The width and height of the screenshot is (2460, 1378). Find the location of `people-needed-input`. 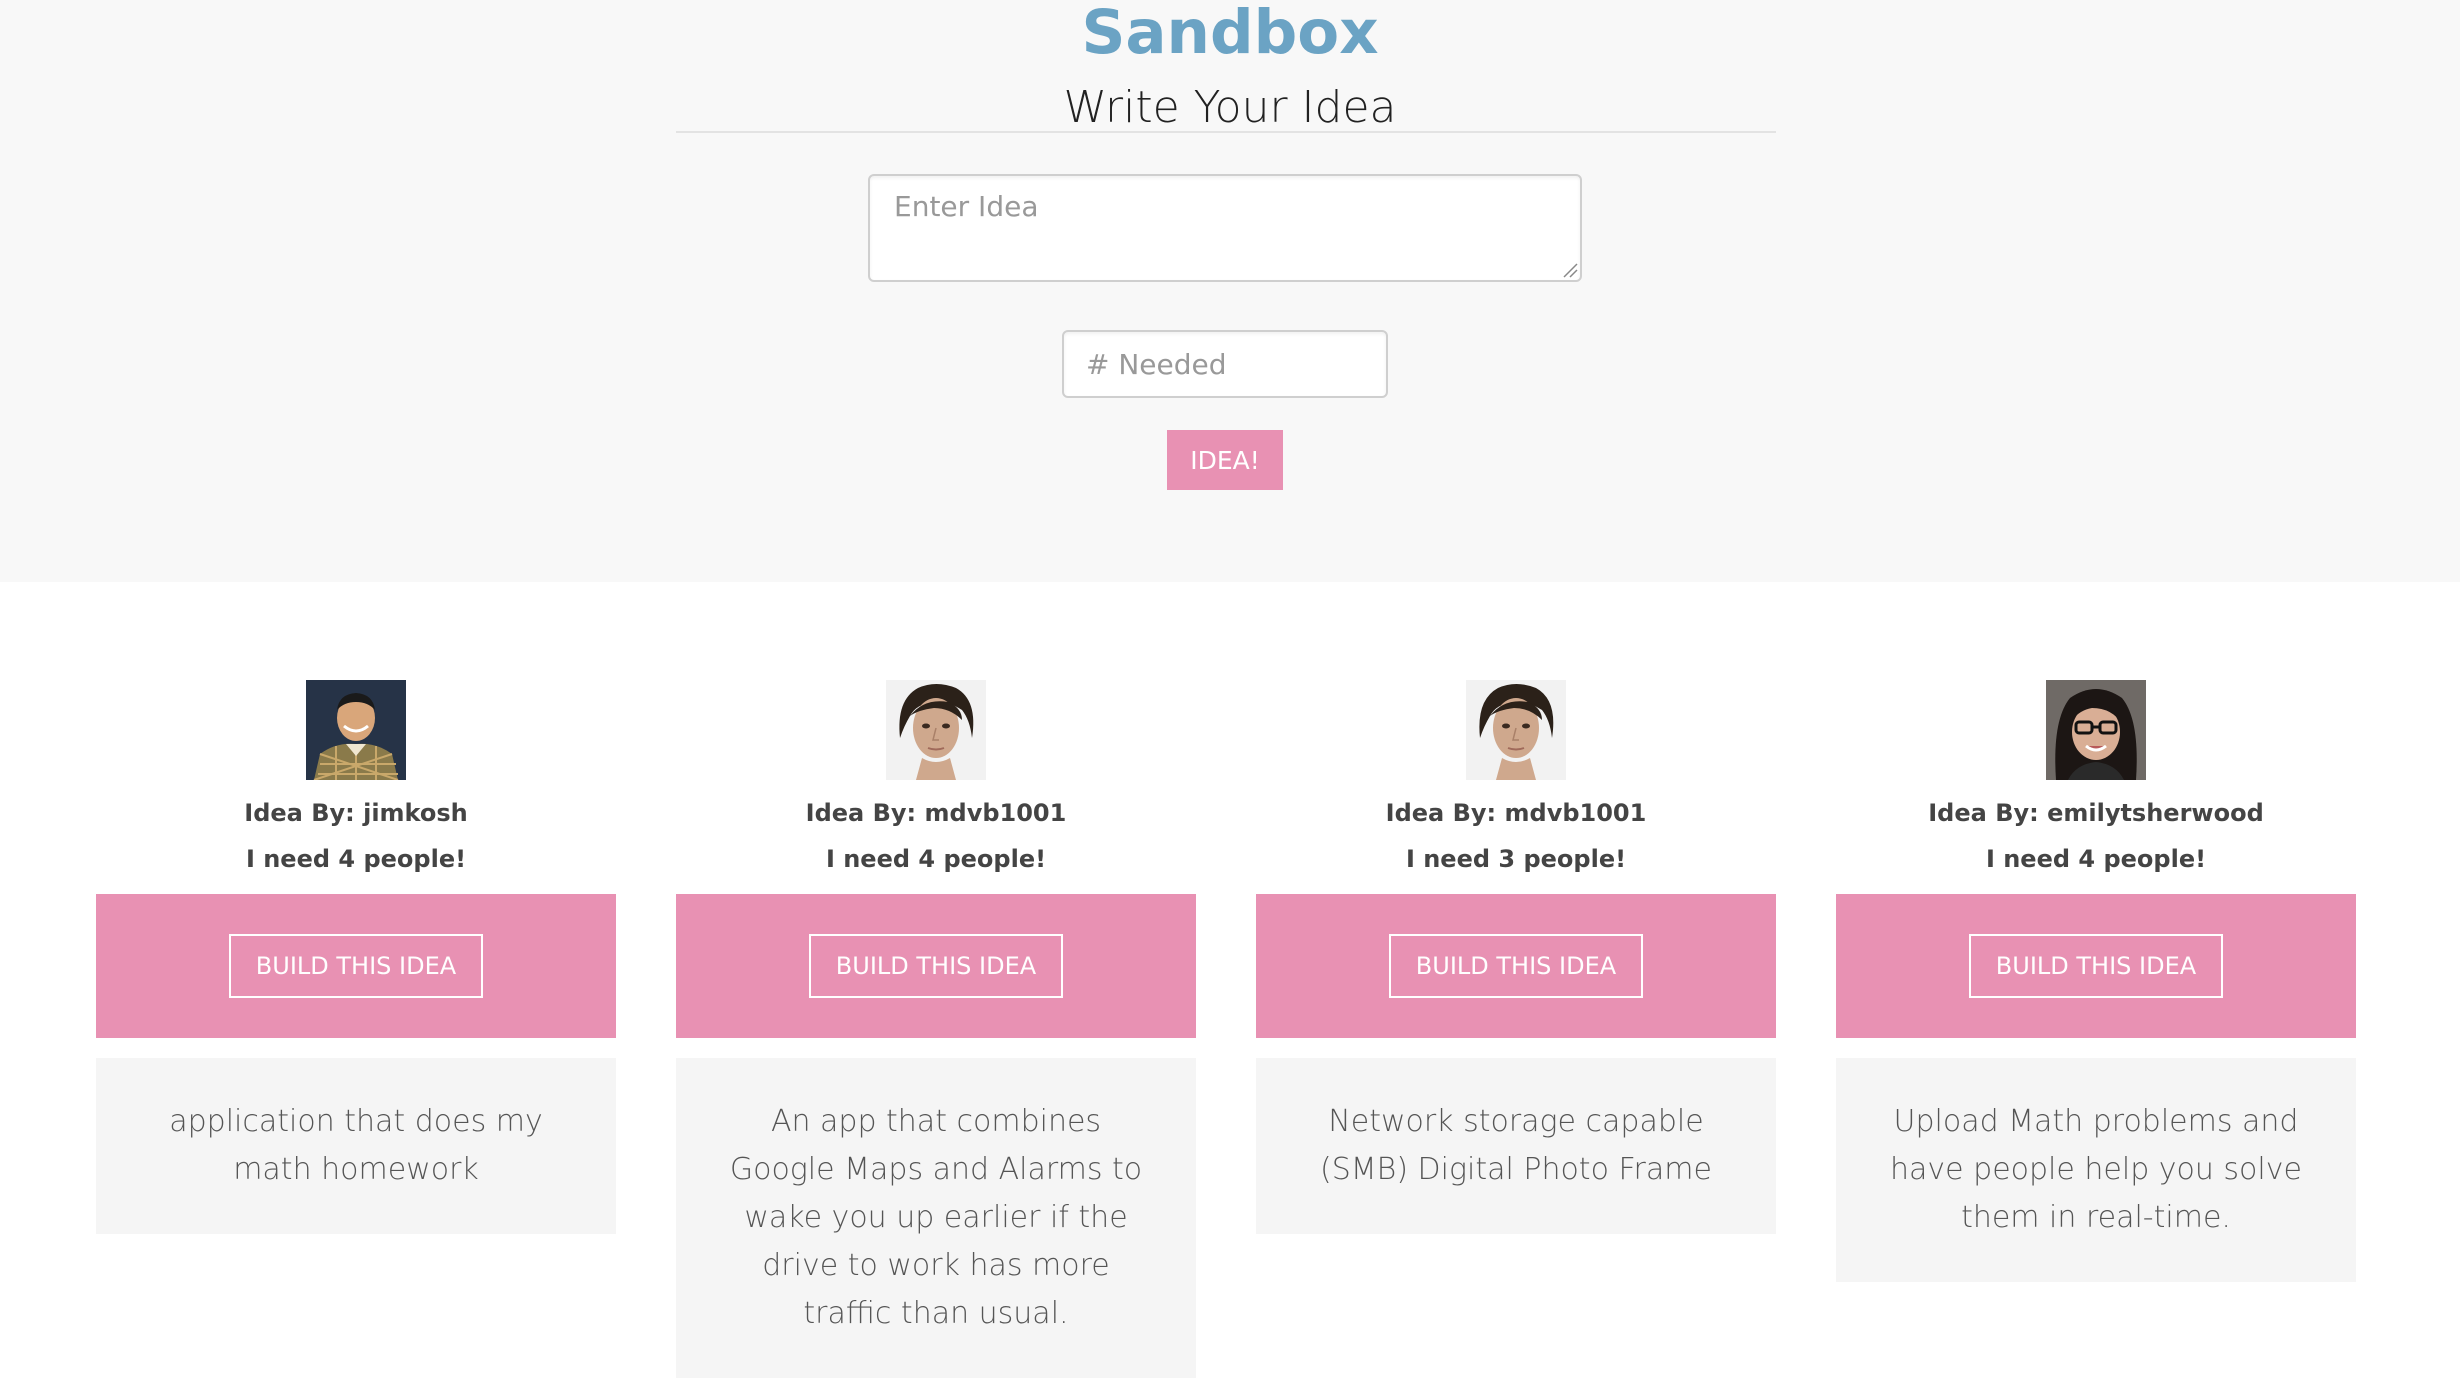

people-needed-input is located at coordinates (1225, 364).